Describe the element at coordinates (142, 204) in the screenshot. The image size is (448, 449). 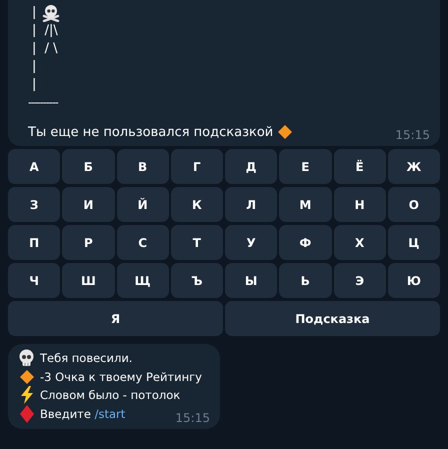
I see `keyboard-button: Й` at that location.